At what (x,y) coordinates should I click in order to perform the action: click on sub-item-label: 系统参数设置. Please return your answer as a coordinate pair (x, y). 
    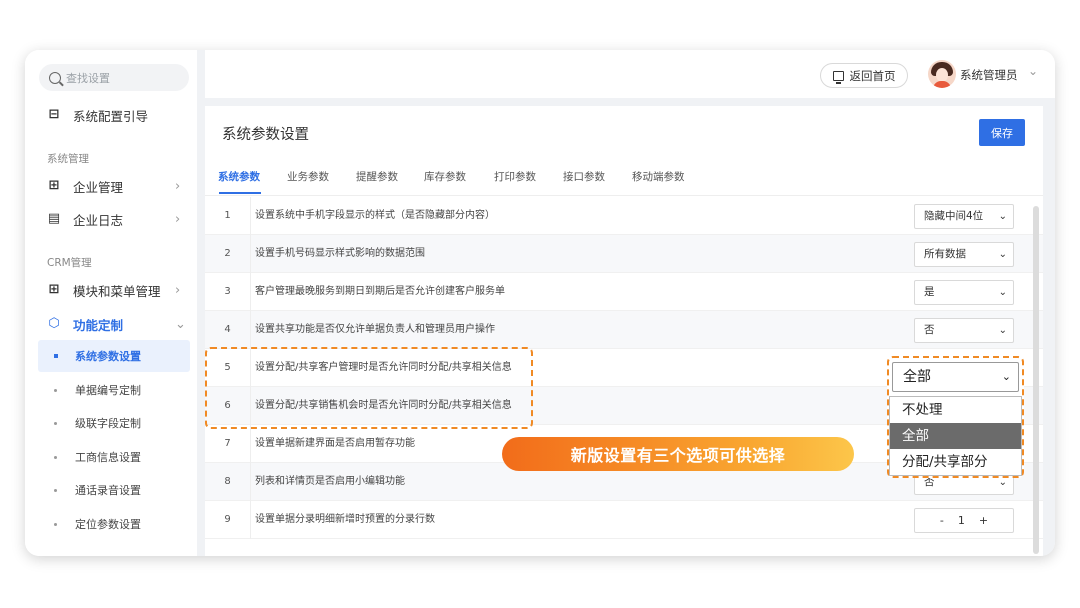
    Looking at the image, I should click on (108, 356).